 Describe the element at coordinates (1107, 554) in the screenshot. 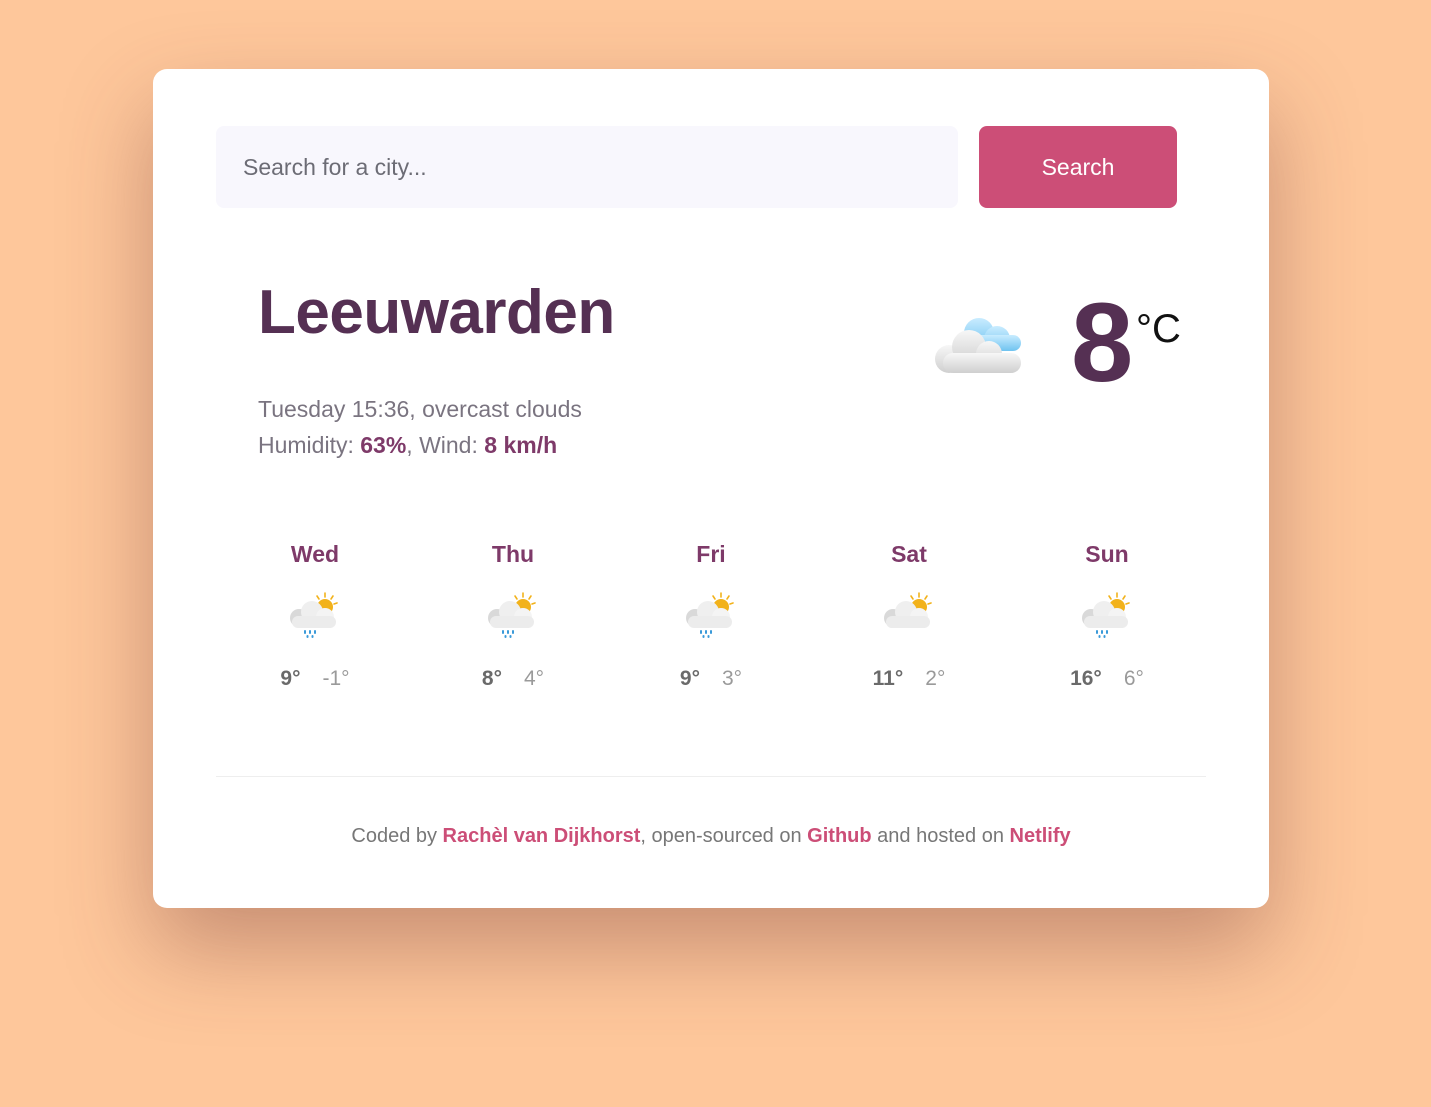

I see `forecast-day-name: Sun` at that location.